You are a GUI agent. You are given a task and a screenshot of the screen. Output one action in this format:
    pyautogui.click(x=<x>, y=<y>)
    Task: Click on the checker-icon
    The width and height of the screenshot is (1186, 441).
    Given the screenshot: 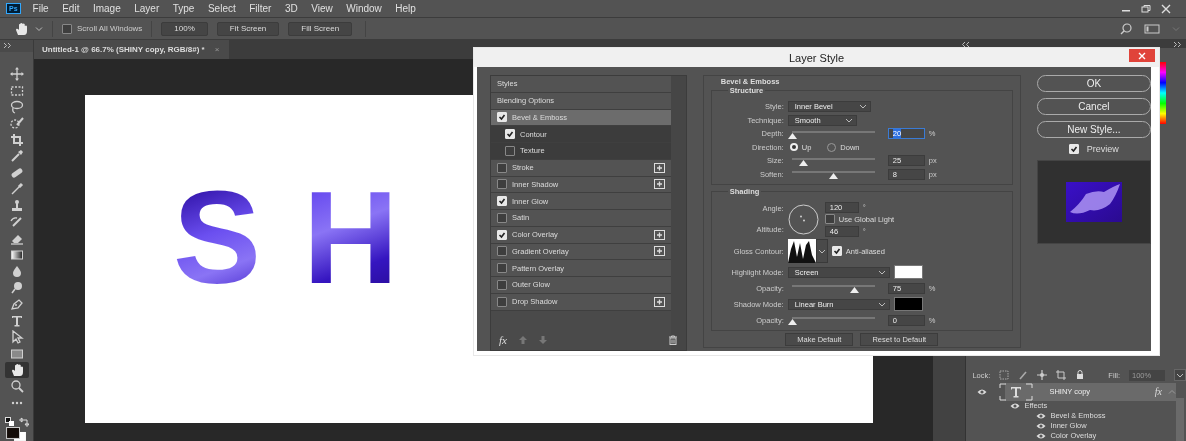 What is the action you would take?
    pyautogui.click(x=1004, y=375)
    